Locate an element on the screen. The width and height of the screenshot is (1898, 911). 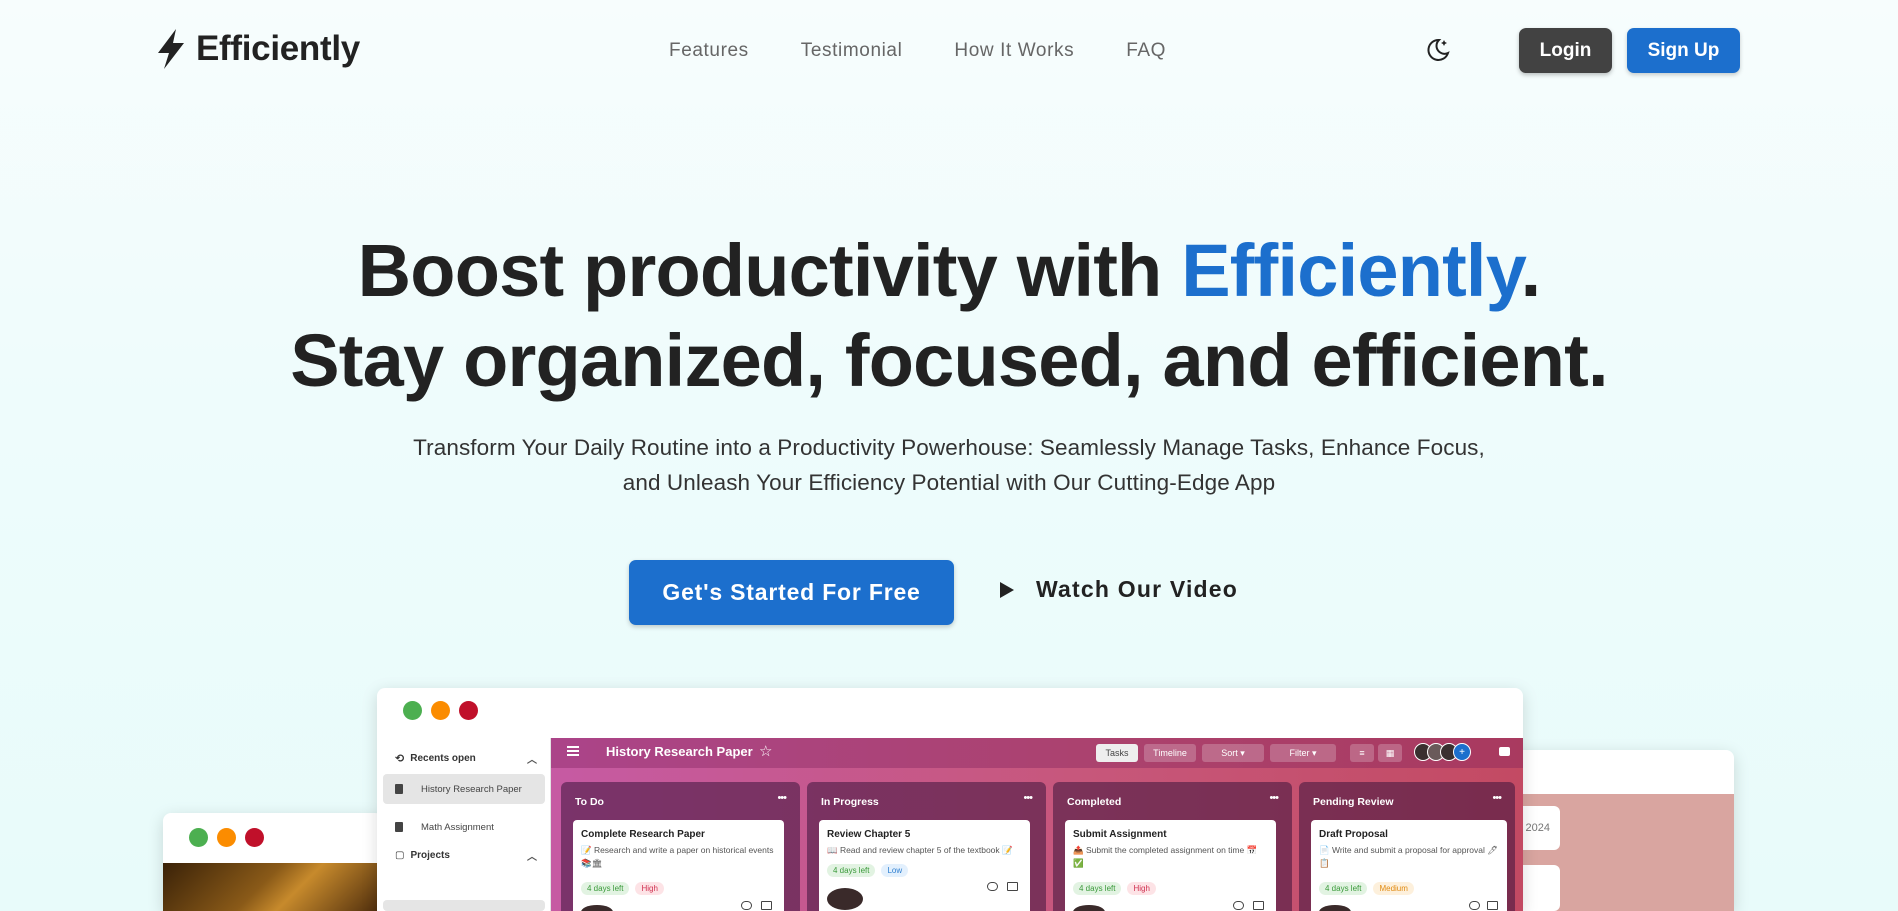
watch-video-button: Watch Our Video is located at coordinates (1119, 589).